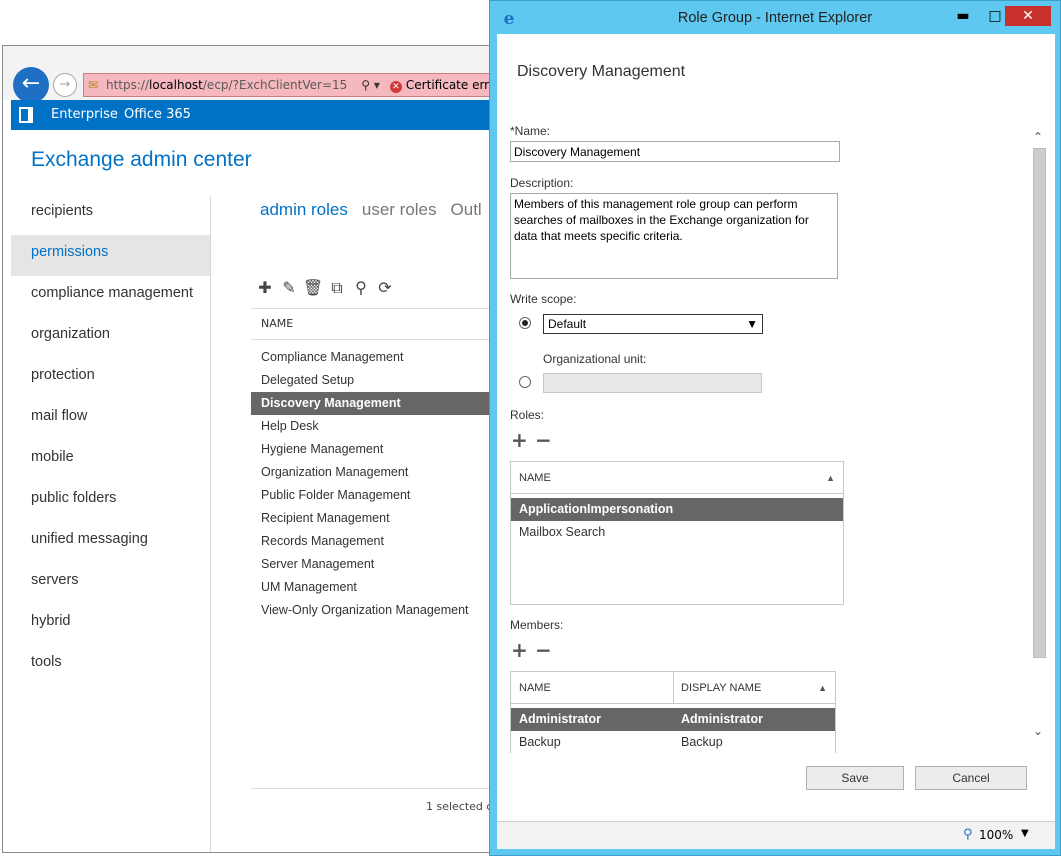 This screenshot has height=856, width=1061. I want to click on search-icon: ⚲ ▾, so click(370, 85).